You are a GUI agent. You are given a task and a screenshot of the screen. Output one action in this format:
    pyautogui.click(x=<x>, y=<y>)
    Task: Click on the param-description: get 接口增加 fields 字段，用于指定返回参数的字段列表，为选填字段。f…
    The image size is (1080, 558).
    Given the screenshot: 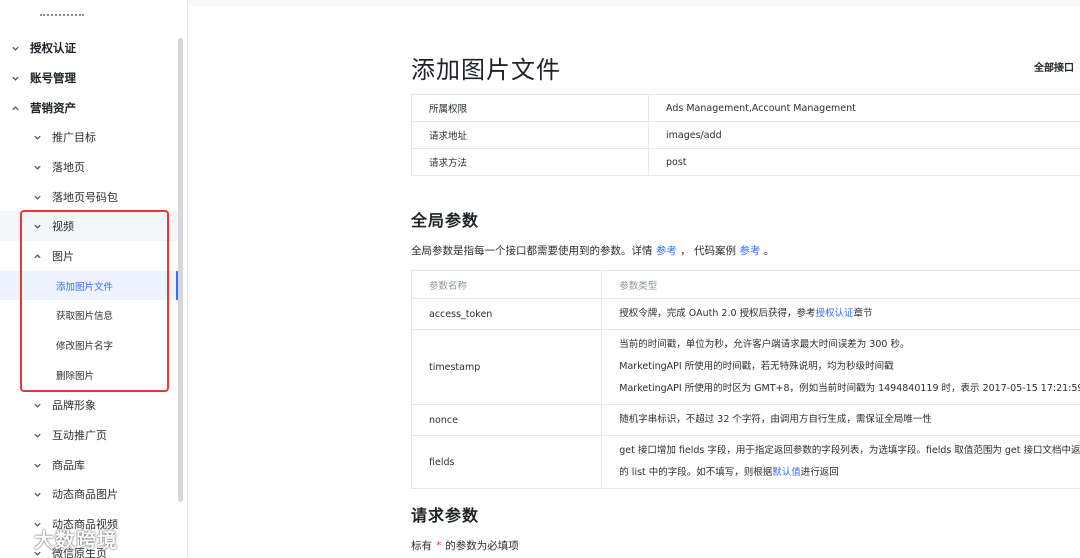 What is the action you would take?
    pyautogui.click(x=840, y=462)
    